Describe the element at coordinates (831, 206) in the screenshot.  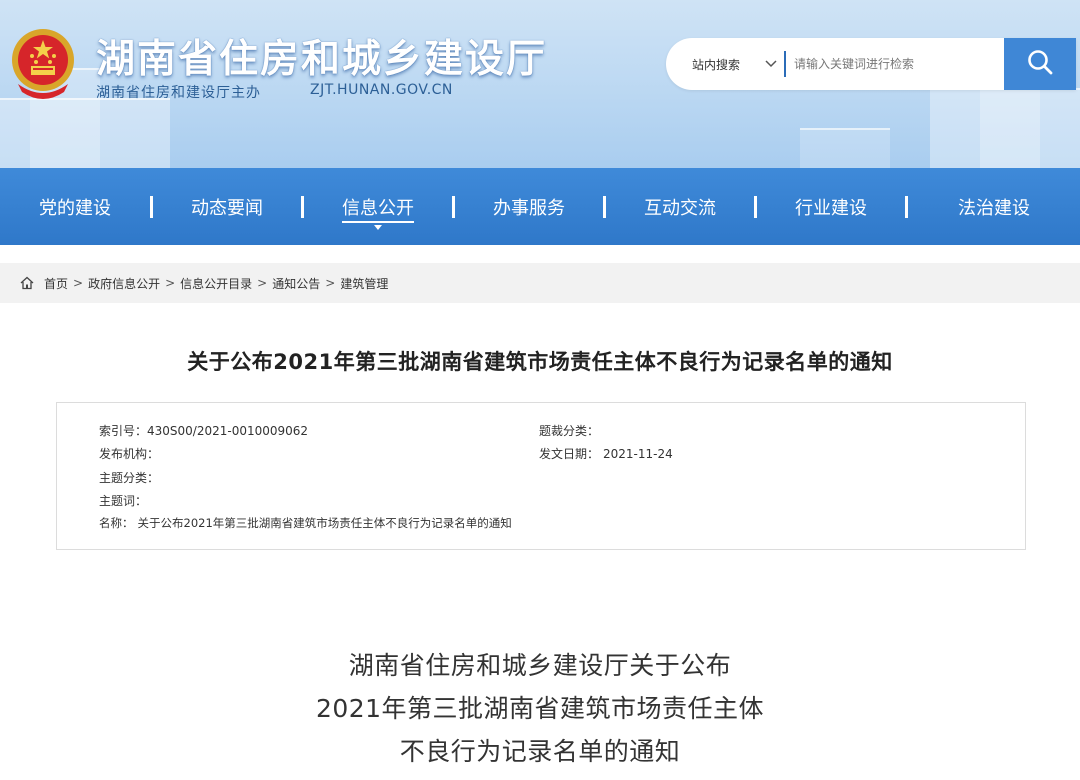
I see `nav-item-industry: 行业建设` at that location.